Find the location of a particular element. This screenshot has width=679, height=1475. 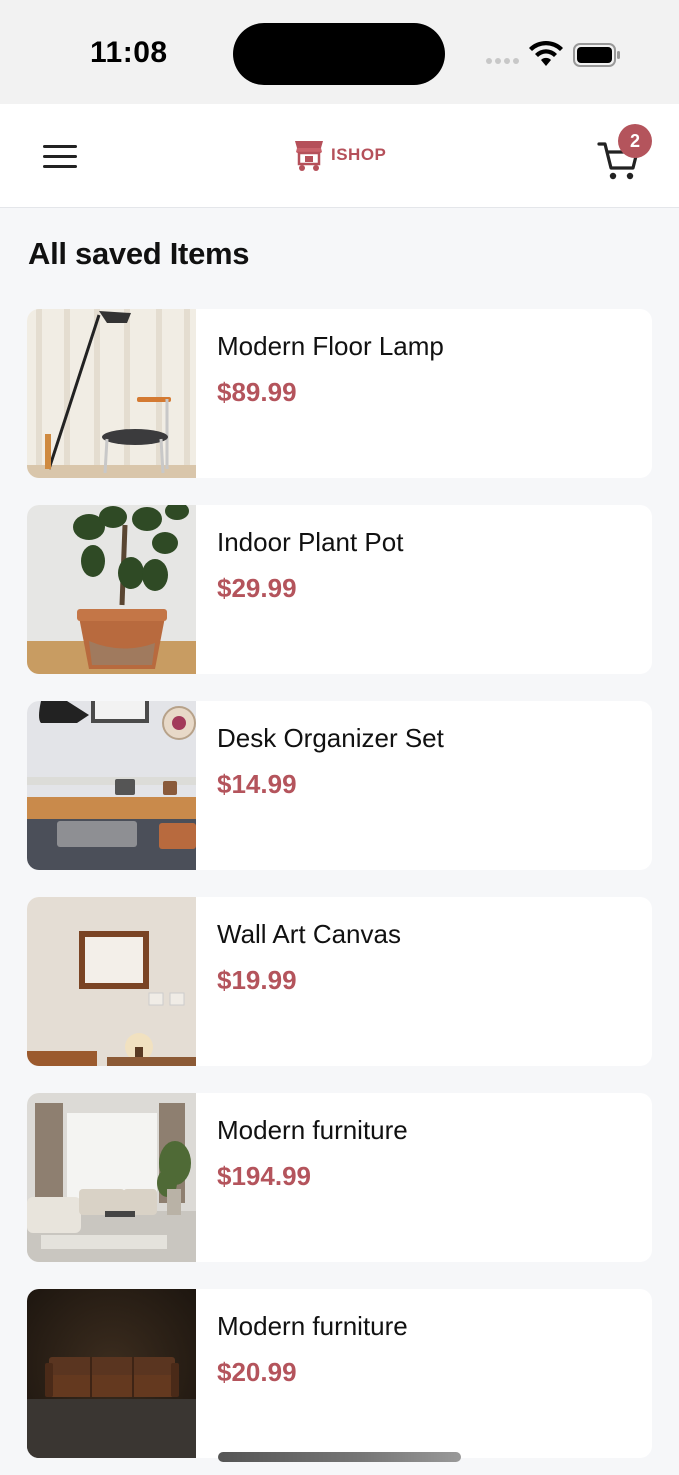

app-header: ISHOP 2 is located at coordinates (339, 156).